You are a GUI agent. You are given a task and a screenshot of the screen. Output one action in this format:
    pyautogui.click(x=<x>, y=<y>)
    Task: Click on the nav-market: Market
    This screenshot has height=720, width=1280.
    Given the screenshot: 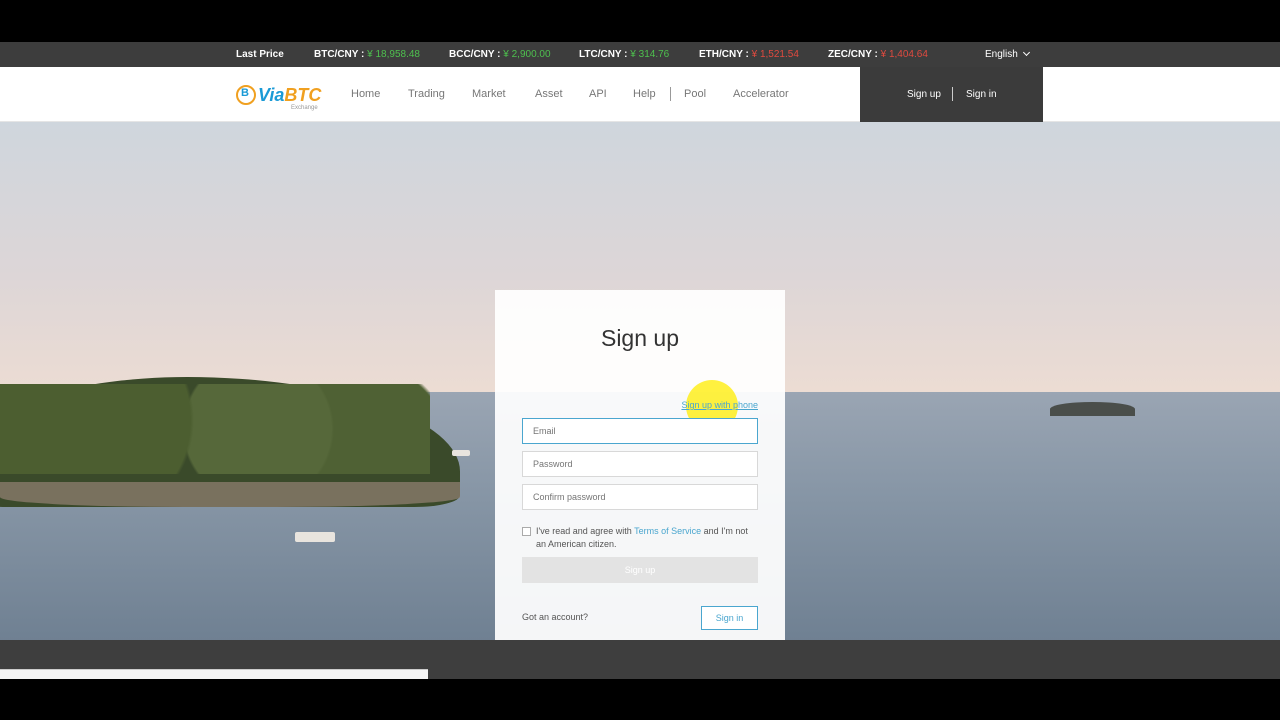 What is the action you would take?
    pyautogui.click(x=489, y=94)
    